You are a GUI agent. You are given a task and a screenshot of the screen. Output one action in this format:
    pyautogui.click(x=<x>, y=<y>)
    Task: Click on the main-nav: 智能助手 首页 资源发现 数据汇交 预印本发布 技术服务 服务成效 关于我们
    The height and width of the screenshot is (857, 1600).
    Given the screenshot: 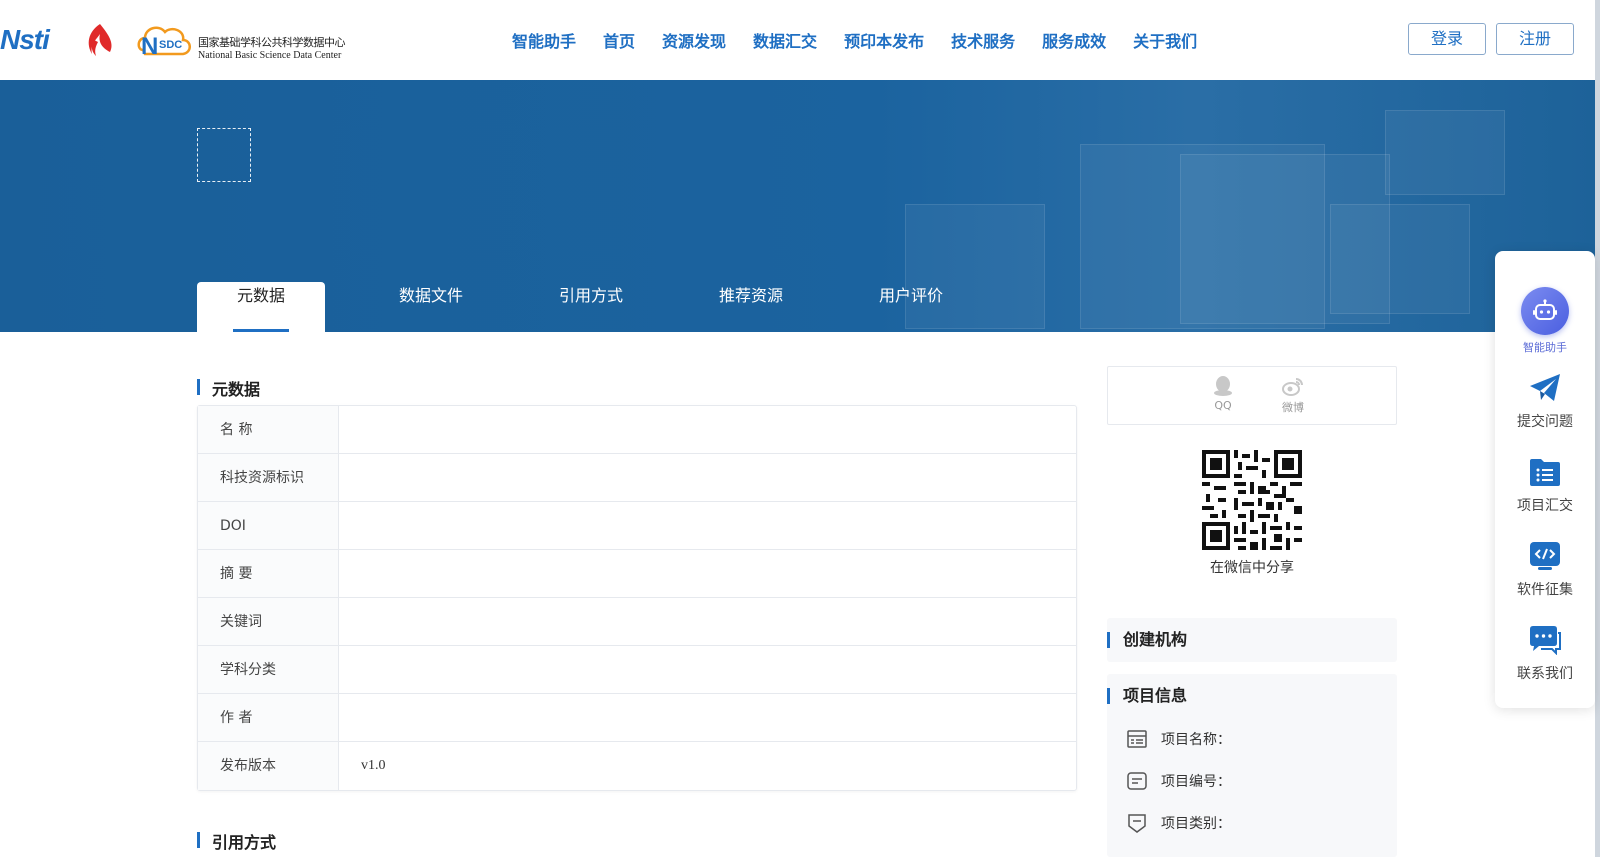 What is the action you would take?
    pyautogui.click(x=868, y=40)
    